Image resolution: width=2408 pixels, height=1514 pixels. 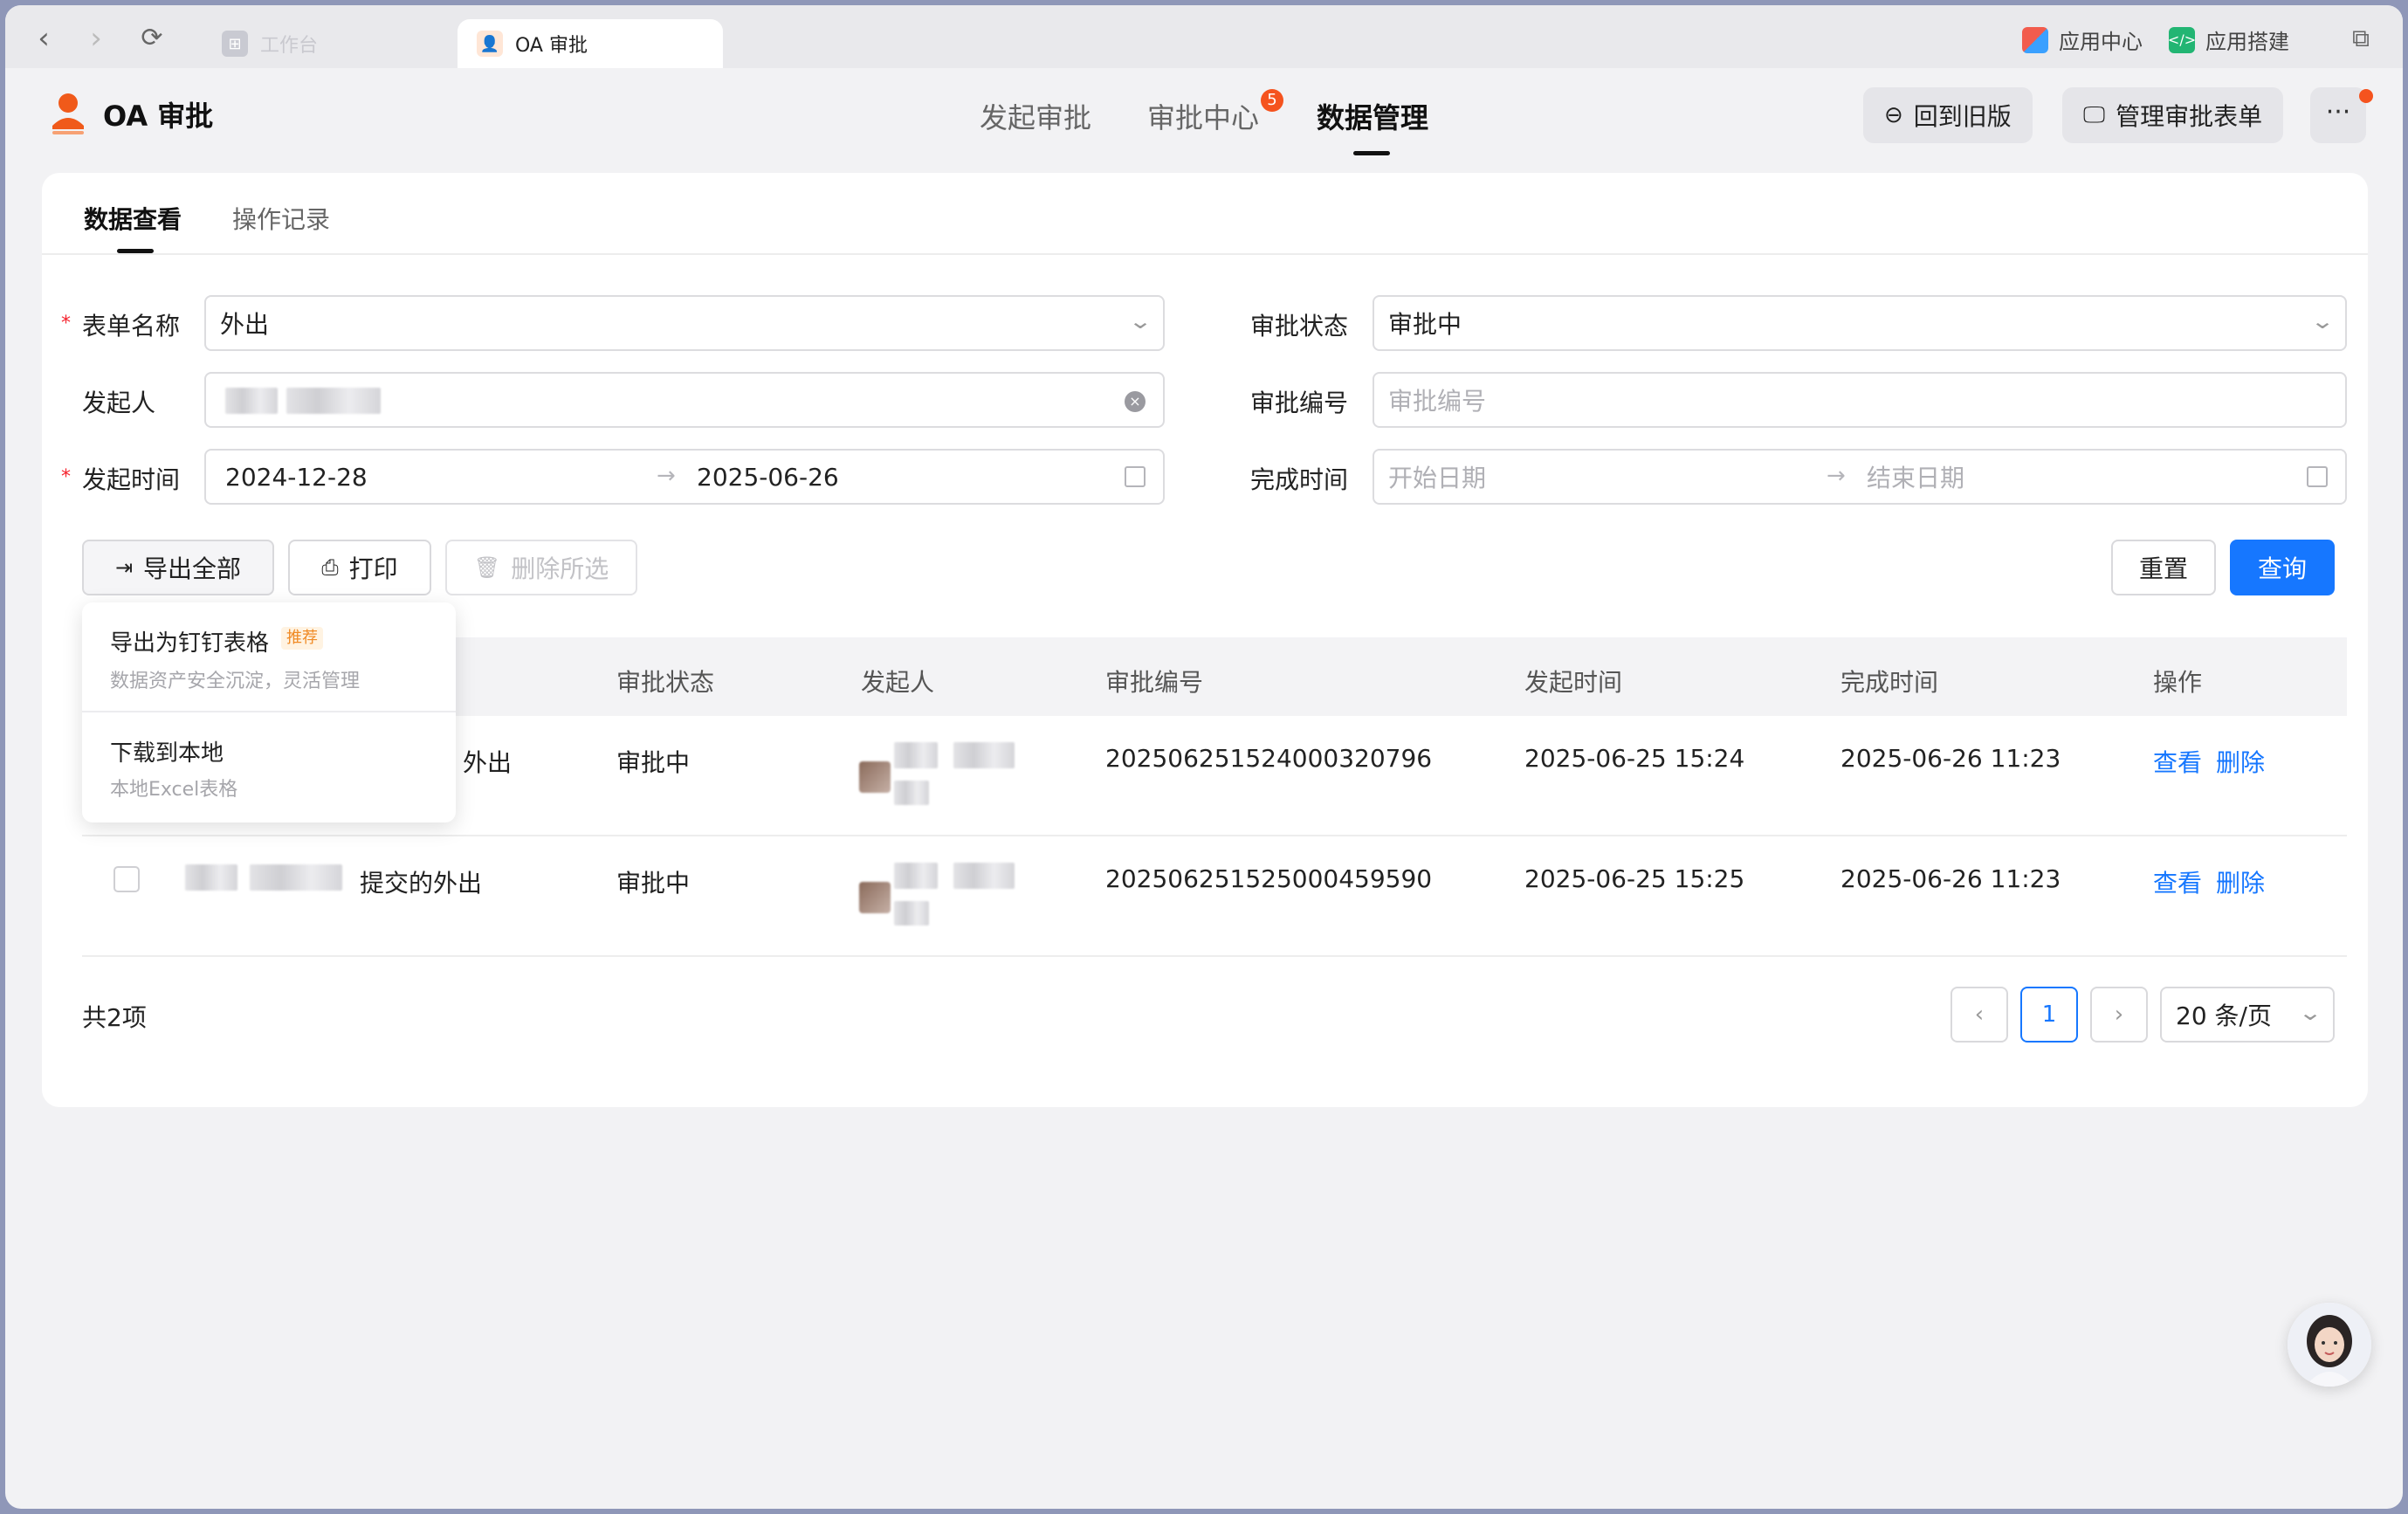 What do you see at coordinates (43, 38) in the screenshot?
I see `back-icon: ‹` at bounding box center [43, 38].